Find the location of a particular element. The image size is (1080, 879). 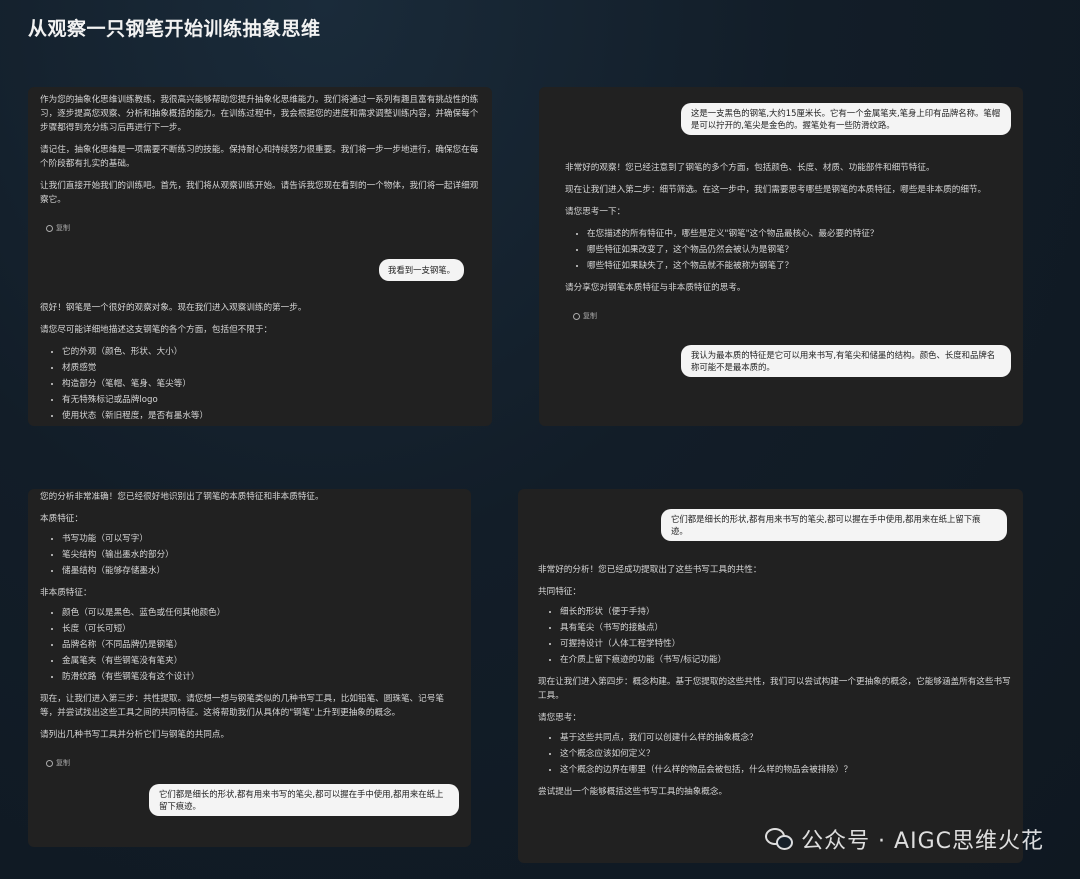

assistant-message-paragraph: 非常好的分析！您已经成功提取出了这些书写工具的共性： is located at coordinates (650, 570).